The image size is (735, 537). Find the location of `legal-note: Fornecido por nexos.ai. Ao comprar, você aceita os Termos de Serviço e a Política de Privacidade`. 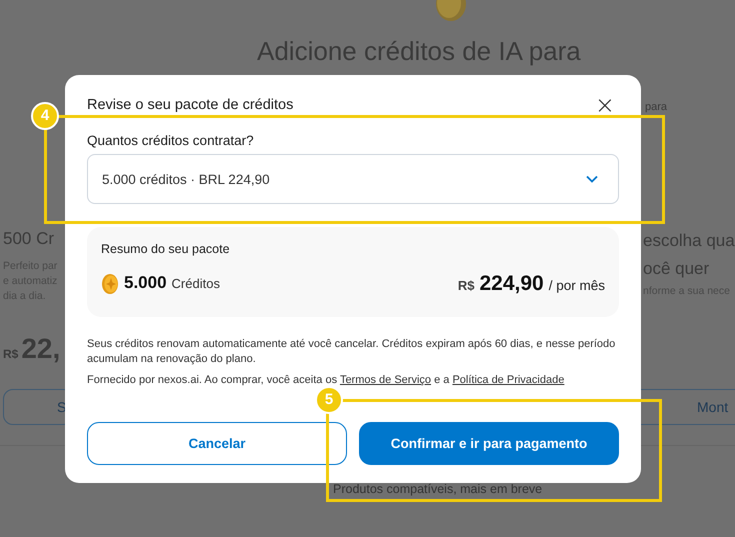

legal-note: Fornecido por nexos.ai. Ao comprar, você aceita os Termos de Serviço e a Política de Privacidade is located at coordinates (326, 380).